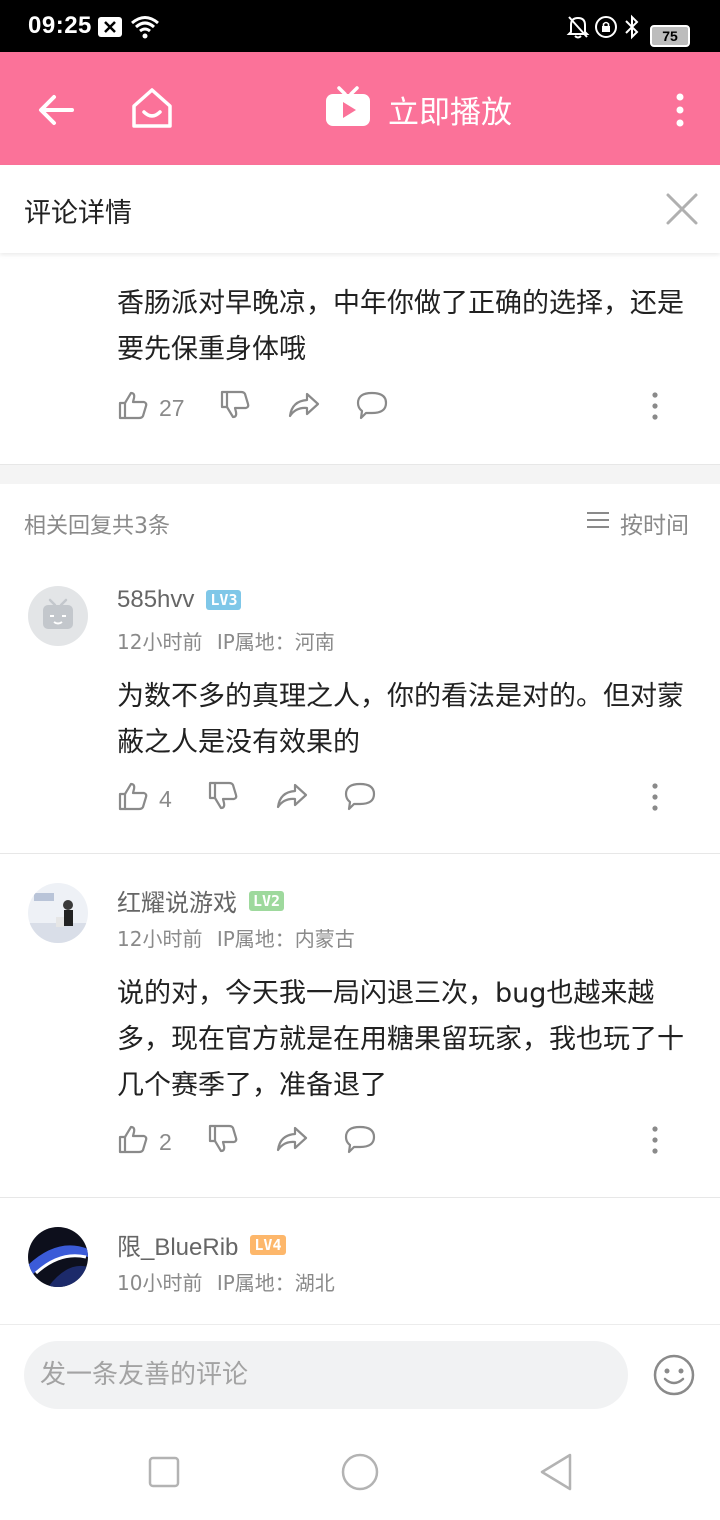 This screenshot has width=720, height=1520. What do you see at coordinates (179, 600) in the screenshot?
I see `username: 585hvv LV3` at bounding box center [179, 600].